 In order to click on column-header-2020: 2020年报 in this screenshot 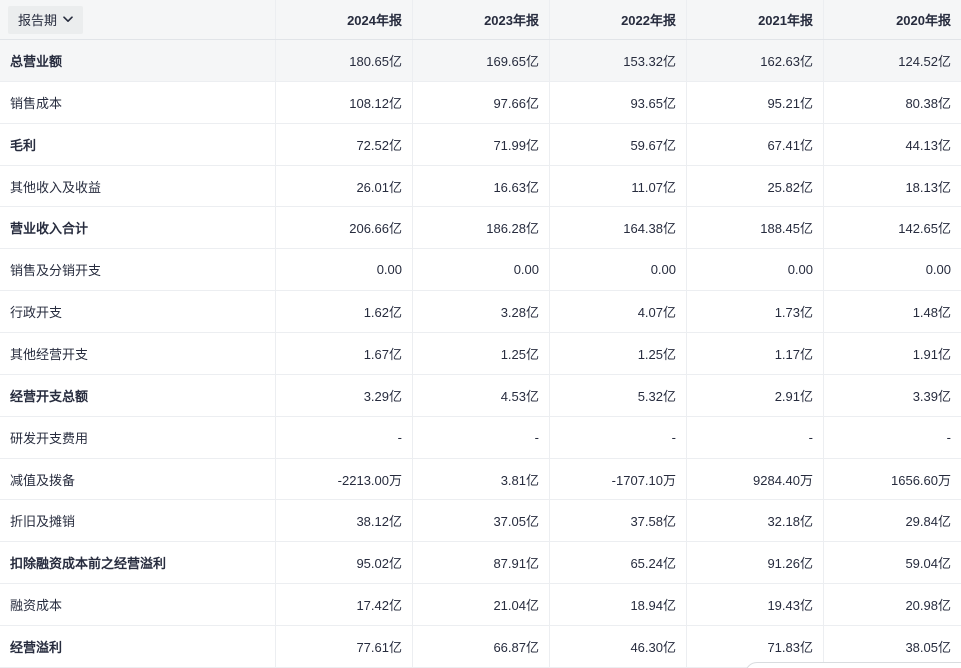, I will do `click(892, 19)`.